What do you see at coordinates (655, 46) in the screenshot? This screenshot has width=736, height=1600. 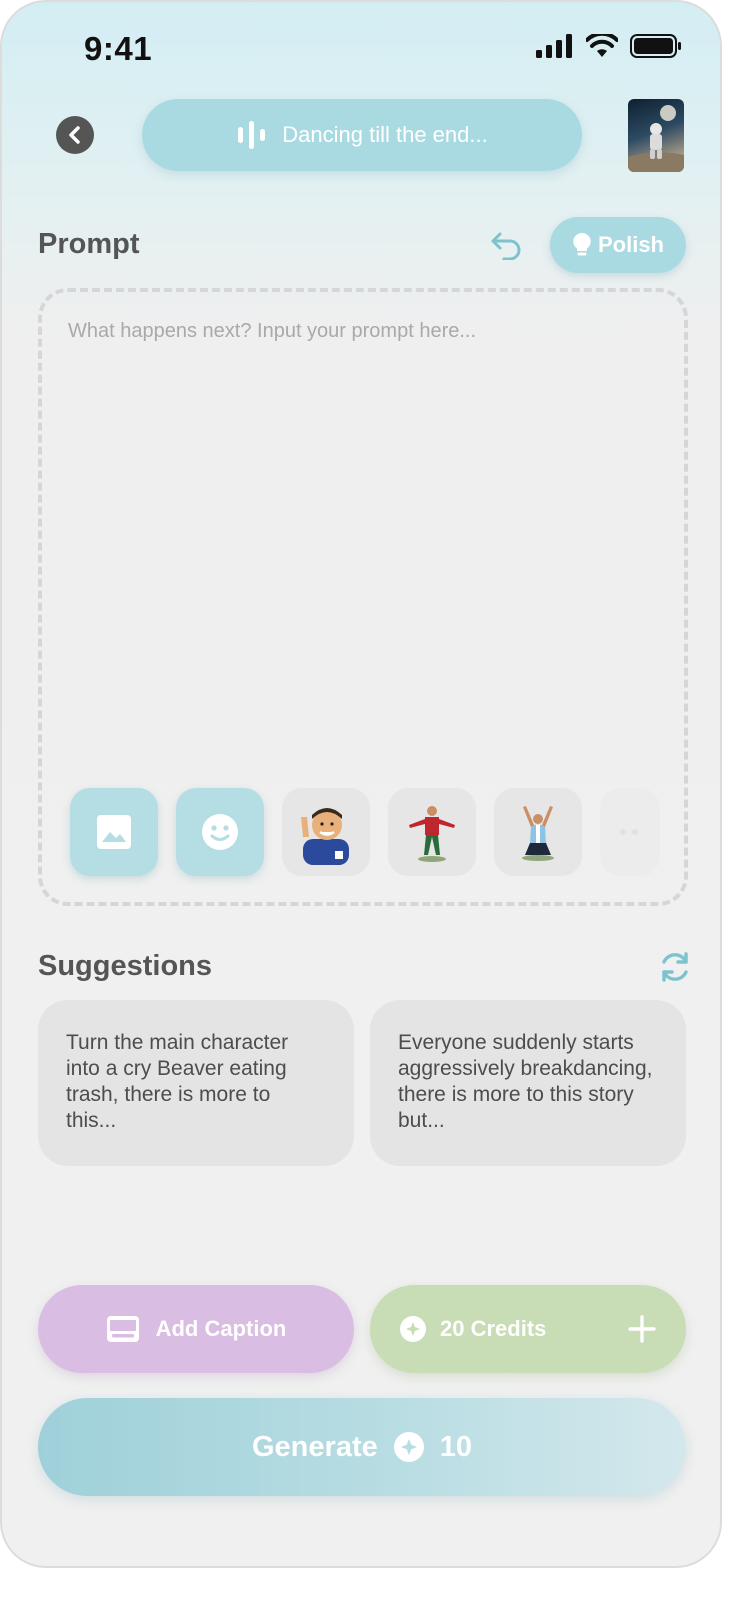 I see `battery-icon` at bounding box center [655, 46].